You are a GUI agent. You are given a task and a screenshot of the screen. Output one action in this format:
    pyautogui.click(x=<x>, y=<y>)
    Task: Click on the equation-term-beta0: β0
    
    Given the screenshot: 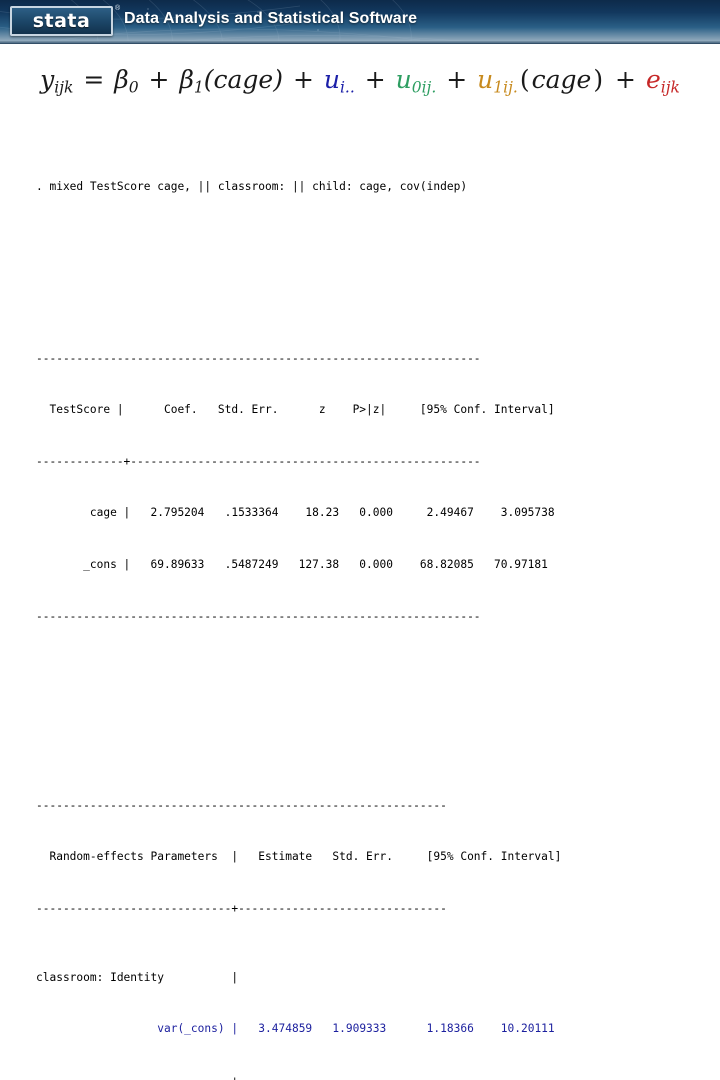 What is the action you would take?
    pyautogui.click(x=126, y=81)
    